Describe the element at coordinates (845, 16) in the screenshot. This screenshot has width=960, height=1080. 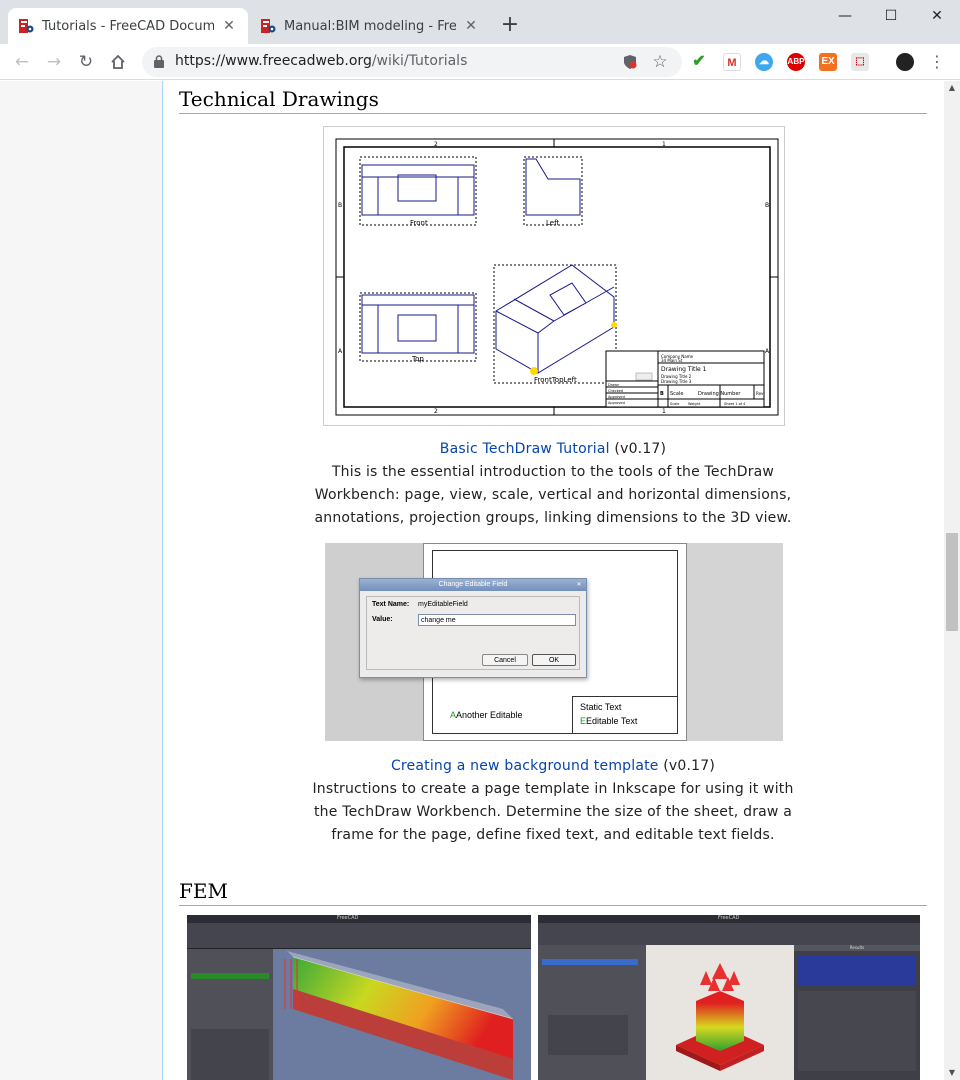
I see `minimize-button: —` at that location.